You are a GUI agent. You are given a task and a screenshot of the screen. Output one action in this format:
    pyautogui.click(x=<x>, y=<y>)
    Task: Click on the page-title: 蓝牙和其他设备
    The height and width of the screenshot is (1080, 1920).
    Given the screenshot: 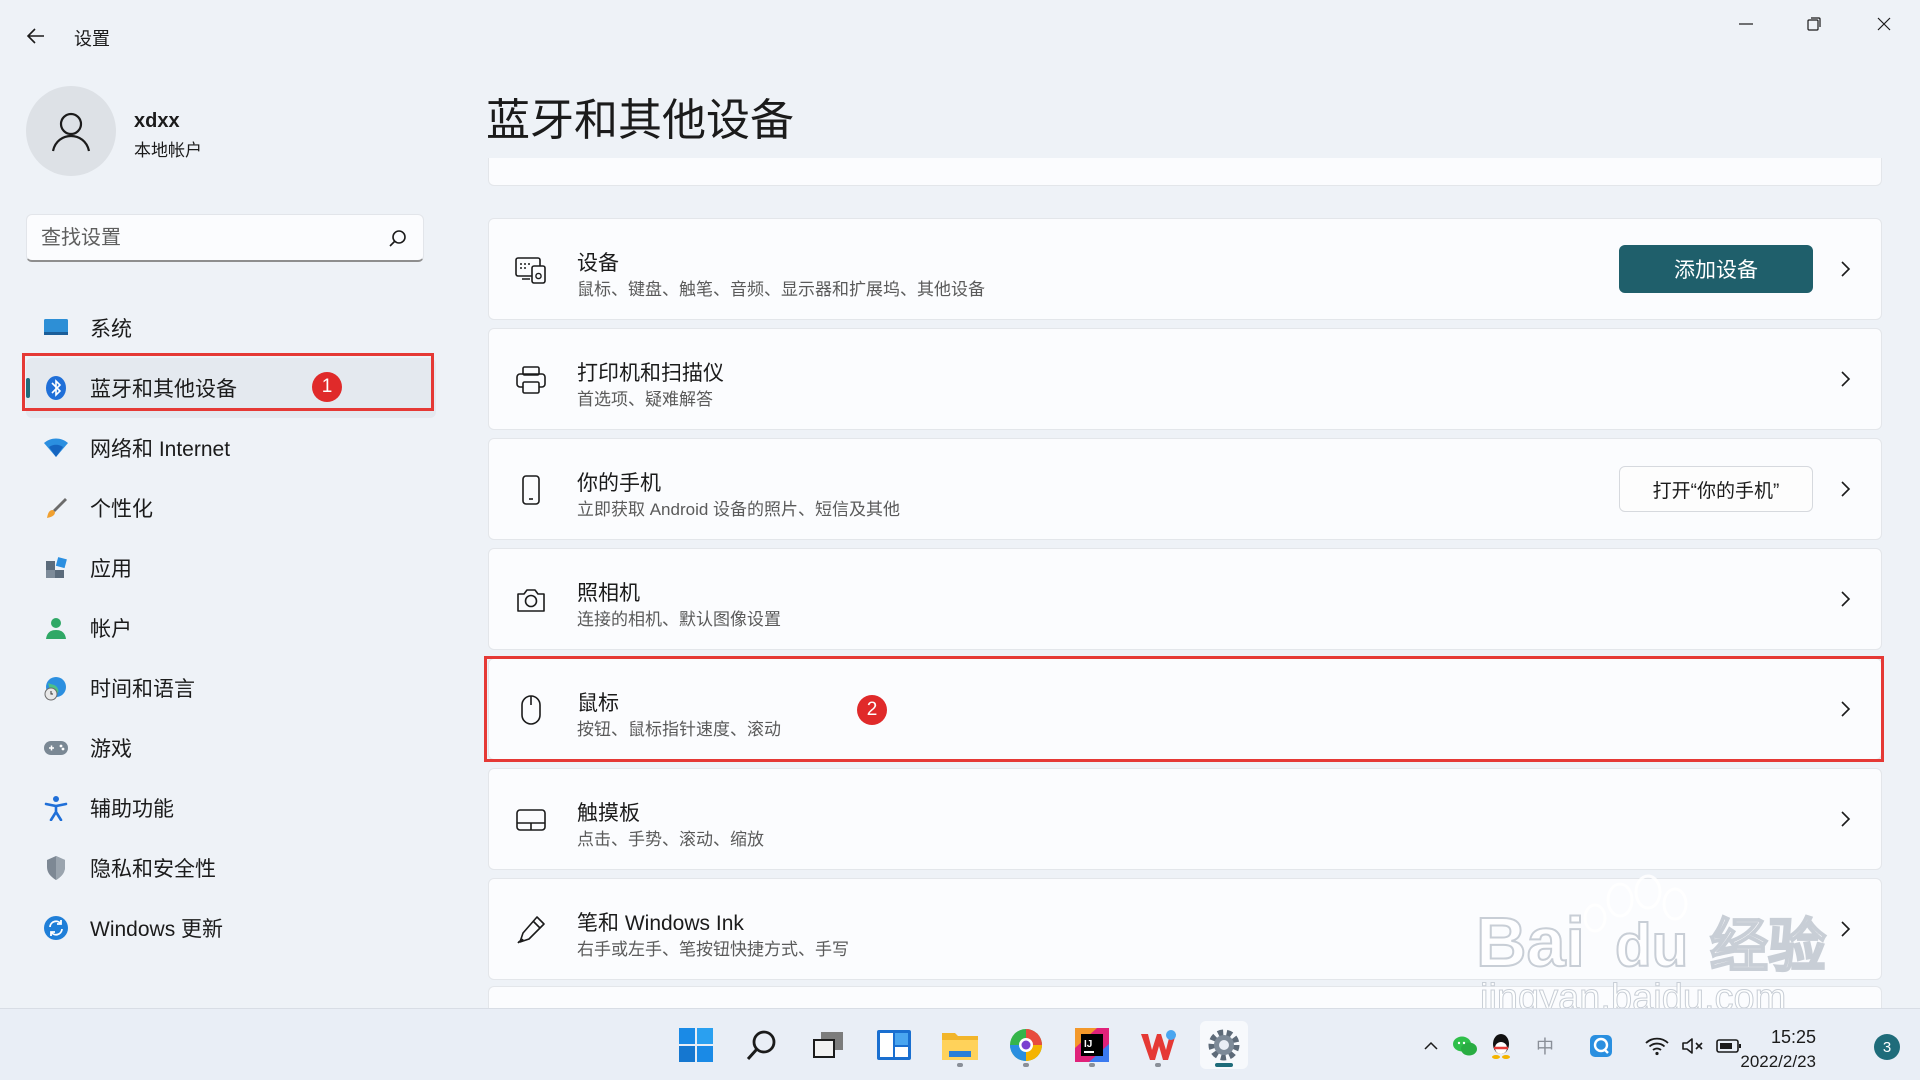 What is the action you would take?
    pyautogui.click(x=640, y=120)
    